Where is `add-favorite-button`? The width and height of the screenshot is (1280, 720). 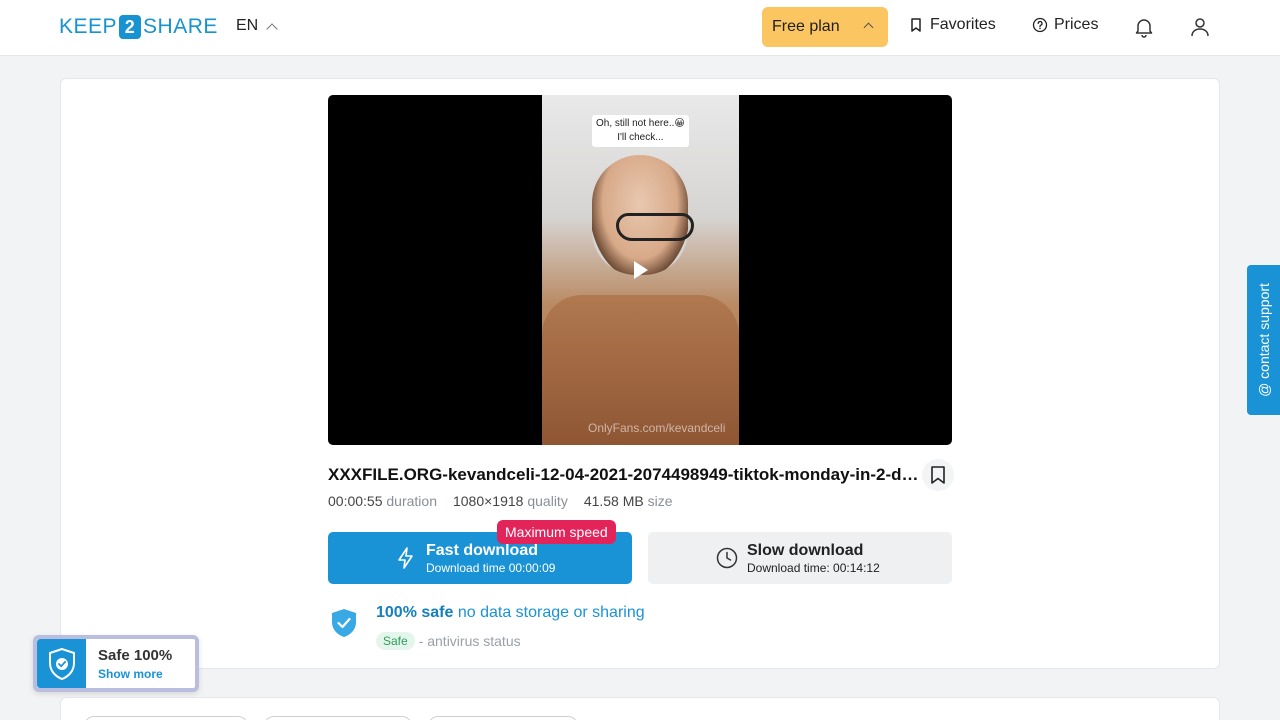 add-favorite-button is located at coordinates (938, 475).